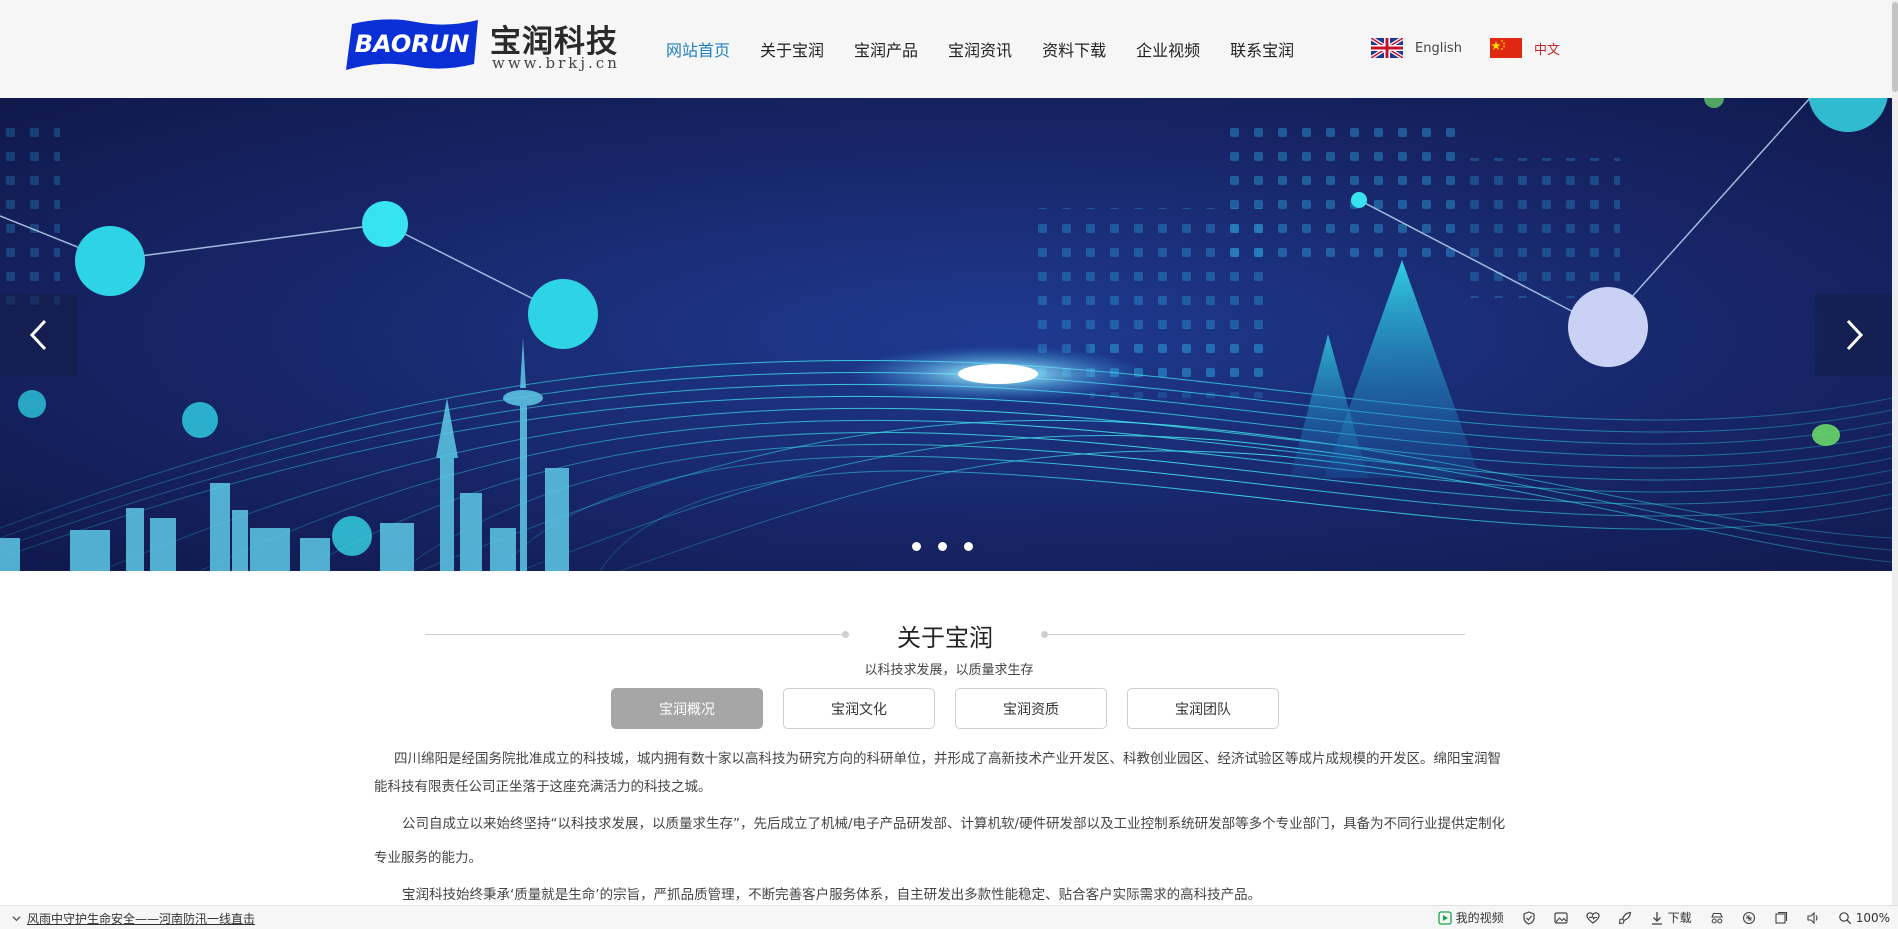 The width and height of the screenshot is (1898, 929). What do you see at coordinates (687, 708) in the screenshot?
I see `tab-overview: 宝润概况` at bounding box center [687, 708].